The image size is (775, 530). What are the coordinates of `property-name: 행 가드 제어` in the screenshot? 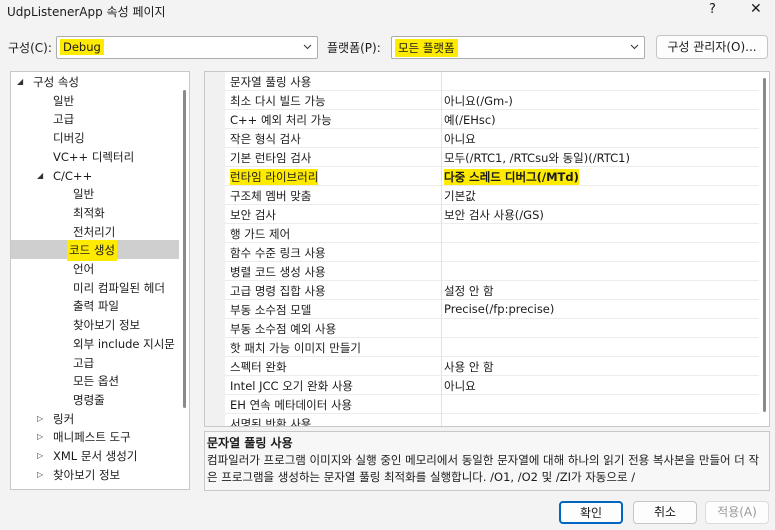 It's located at (260, 234).